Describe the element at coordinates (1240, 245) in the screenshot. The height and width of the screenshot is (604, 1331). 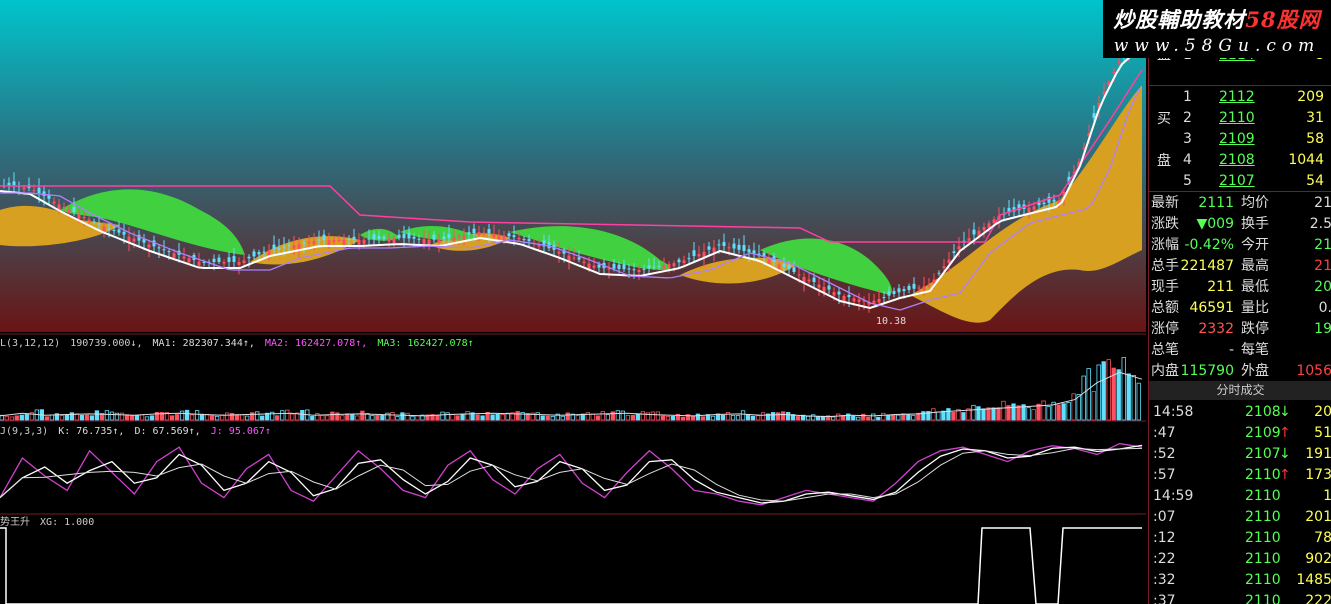
I see `stat-row: 涨幅 -0.42% 今开 21` at that location.